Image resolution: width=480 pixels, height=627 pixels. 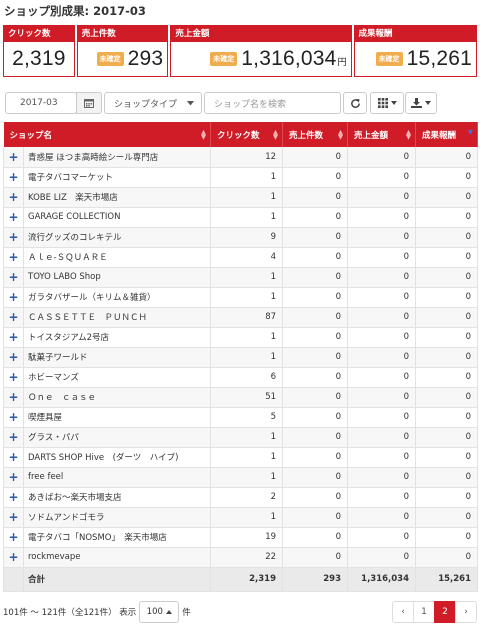 What do you see at coordinates (153, 103) in the screenshot?
I see `shop-type-select: ショップタイプ` at bounding box center [153, 103].